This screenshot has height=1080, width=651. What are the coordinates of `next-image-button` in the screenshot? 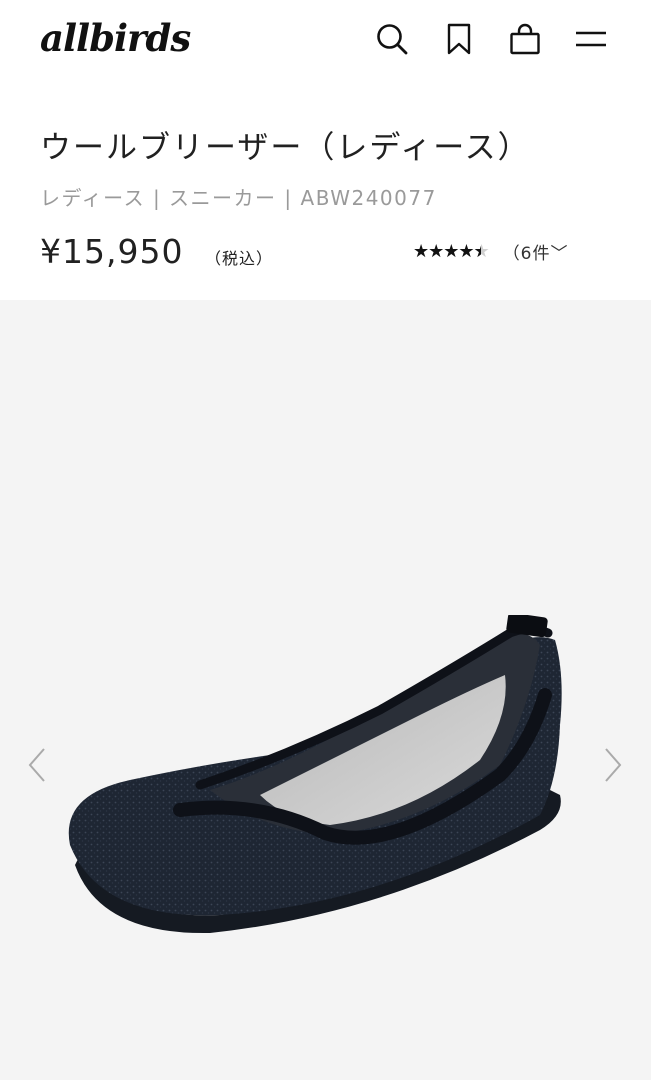 It's located at (613, 765).